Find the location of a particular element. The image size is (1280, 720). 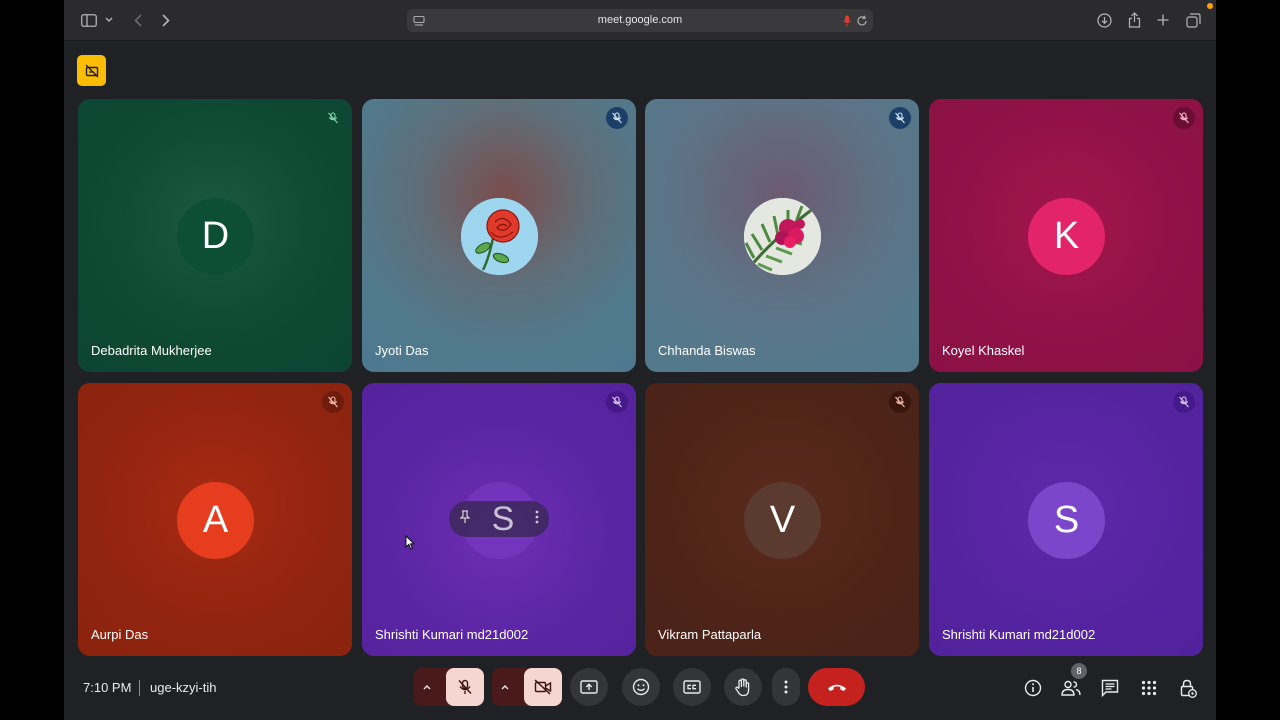

audio-options-chevron-icon is located at coordinates (427, 689).